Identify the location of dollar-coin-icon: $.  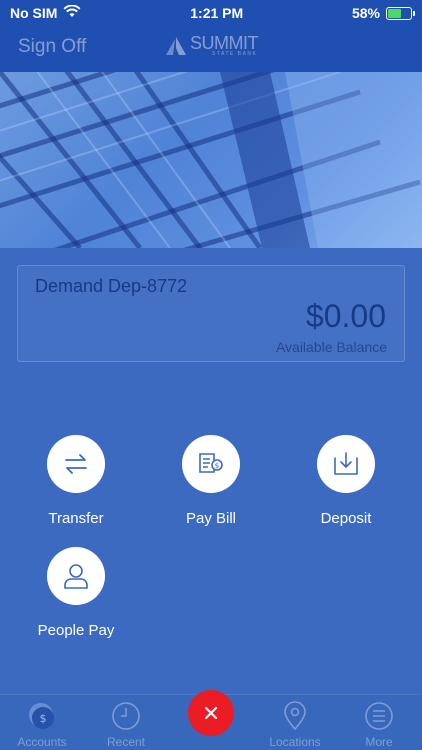
(42, 716).